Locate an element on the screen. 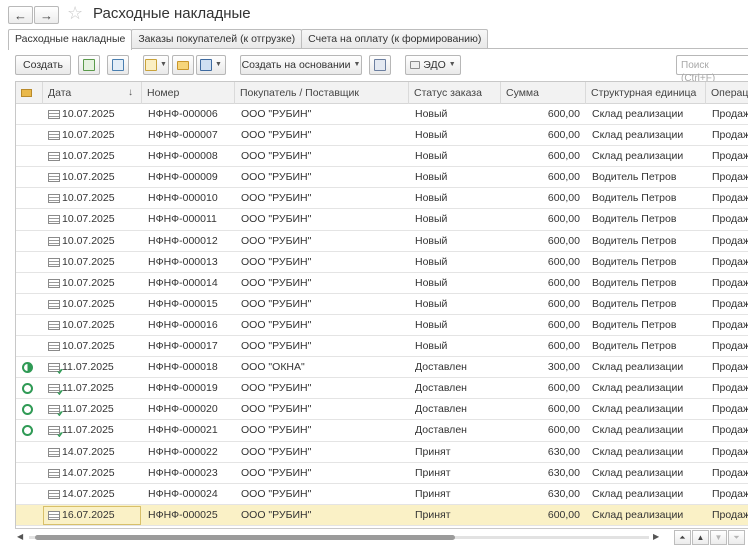 The width and height of the screenshot is (748, 553). structure-button is located at coordinates (380, 65).